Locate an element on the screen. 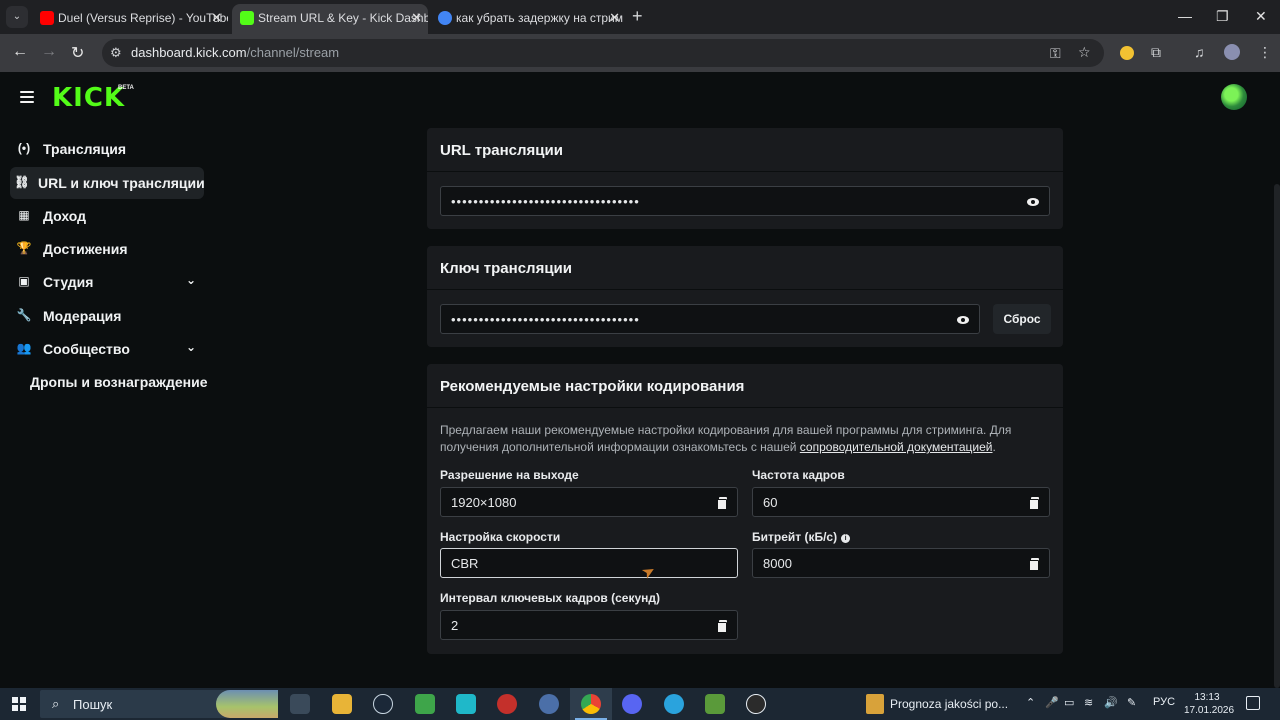 The width and height of the screenshot is (1280, 720). app-green-icon is located at coordinates (425, 704).